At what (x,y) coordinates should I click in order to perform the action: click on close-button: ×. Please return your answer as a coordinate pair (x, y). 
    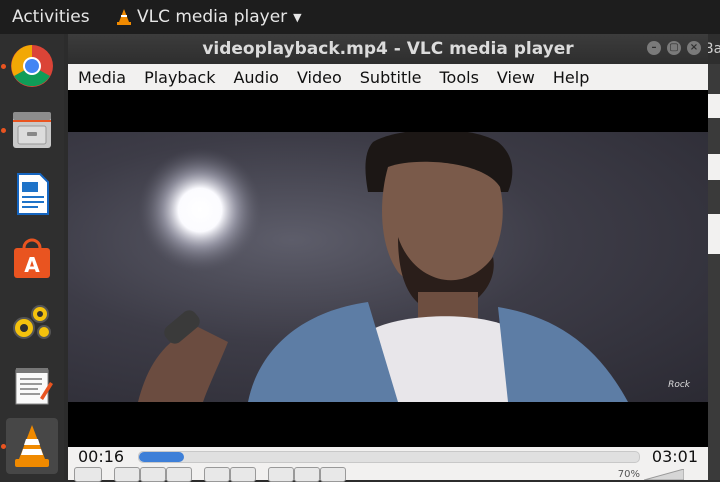
    Looking at the image, I should click on (694, 48).